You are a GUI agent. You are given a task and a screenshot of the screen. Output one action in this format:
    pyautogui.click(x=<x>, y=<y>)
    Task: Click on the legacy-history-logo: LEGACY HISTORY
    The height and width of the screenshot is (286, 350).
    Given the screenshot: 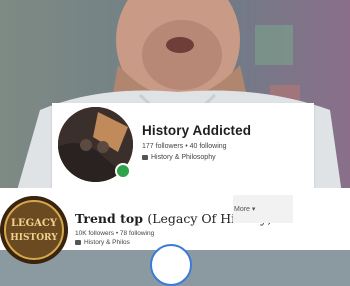 What is the action you would take?
    pyautogui.click(x=34, y=230)
    